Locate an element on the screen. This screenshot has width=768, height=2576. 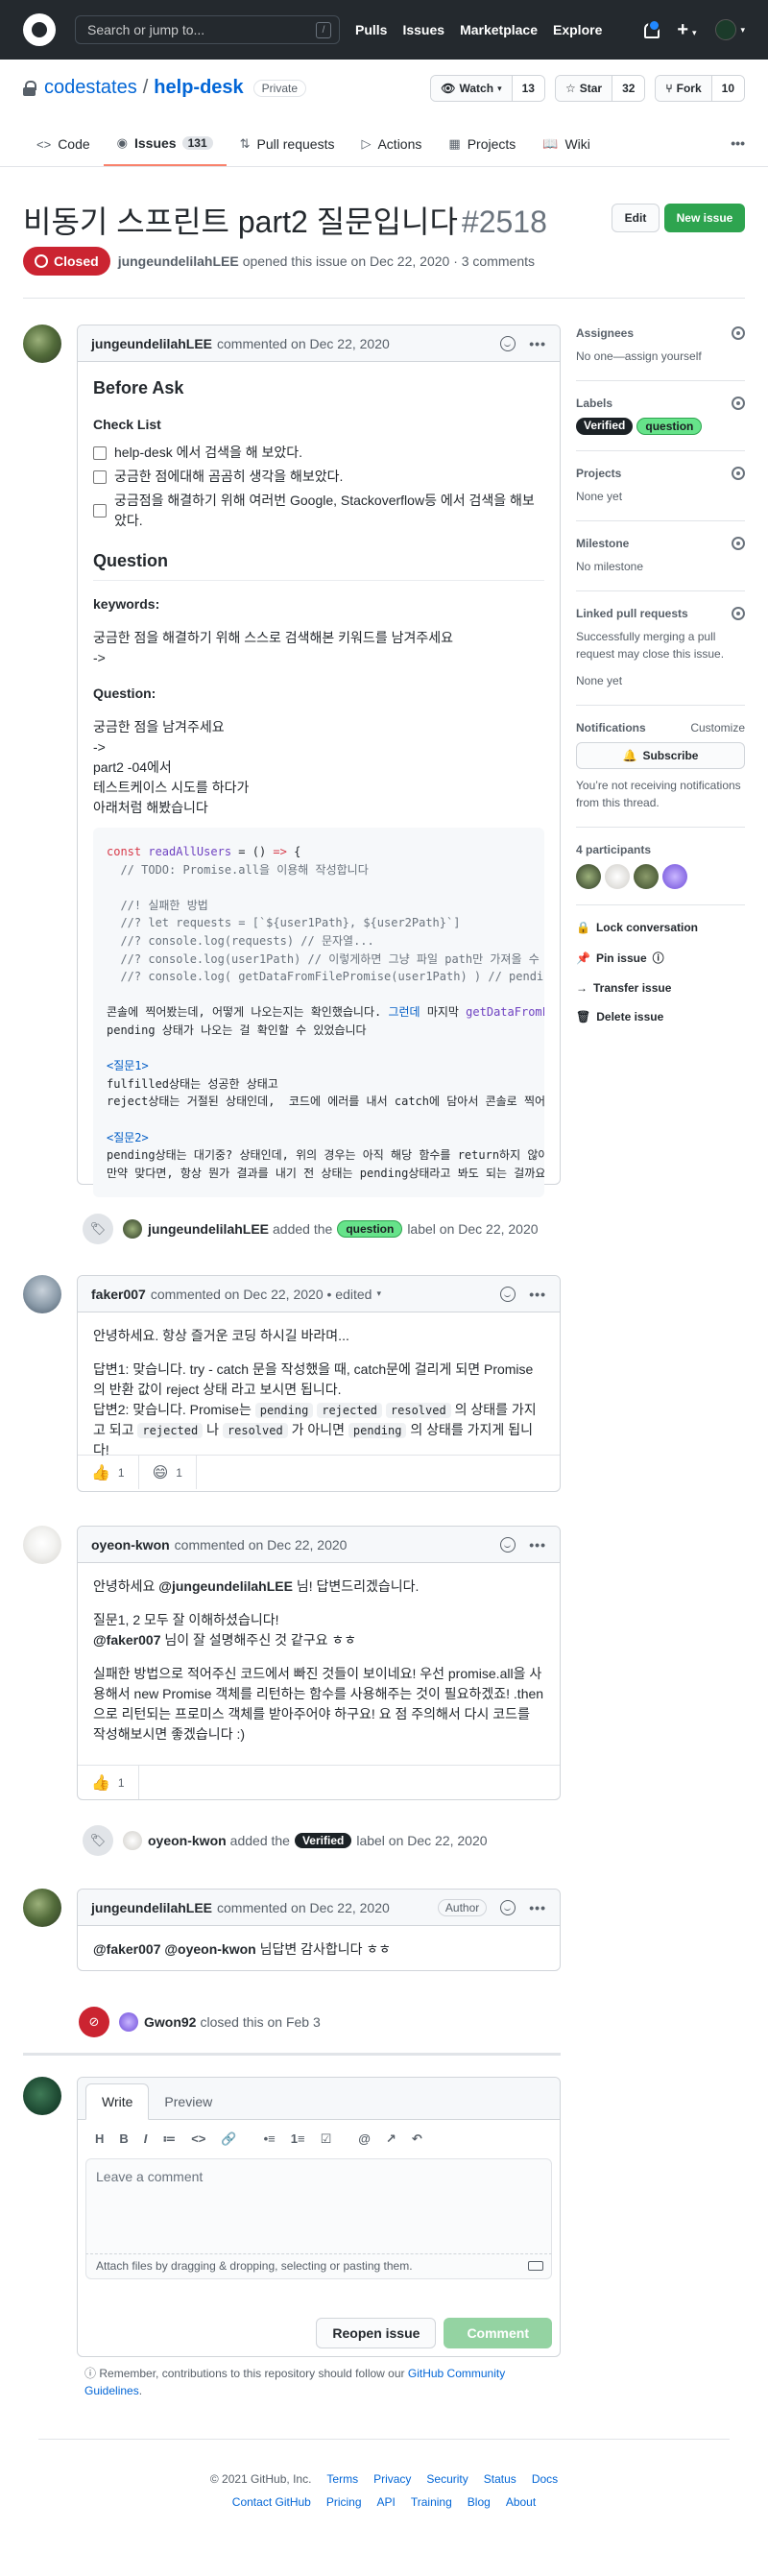
repo-owner-link: codestates is located at coordinates (90, 88).